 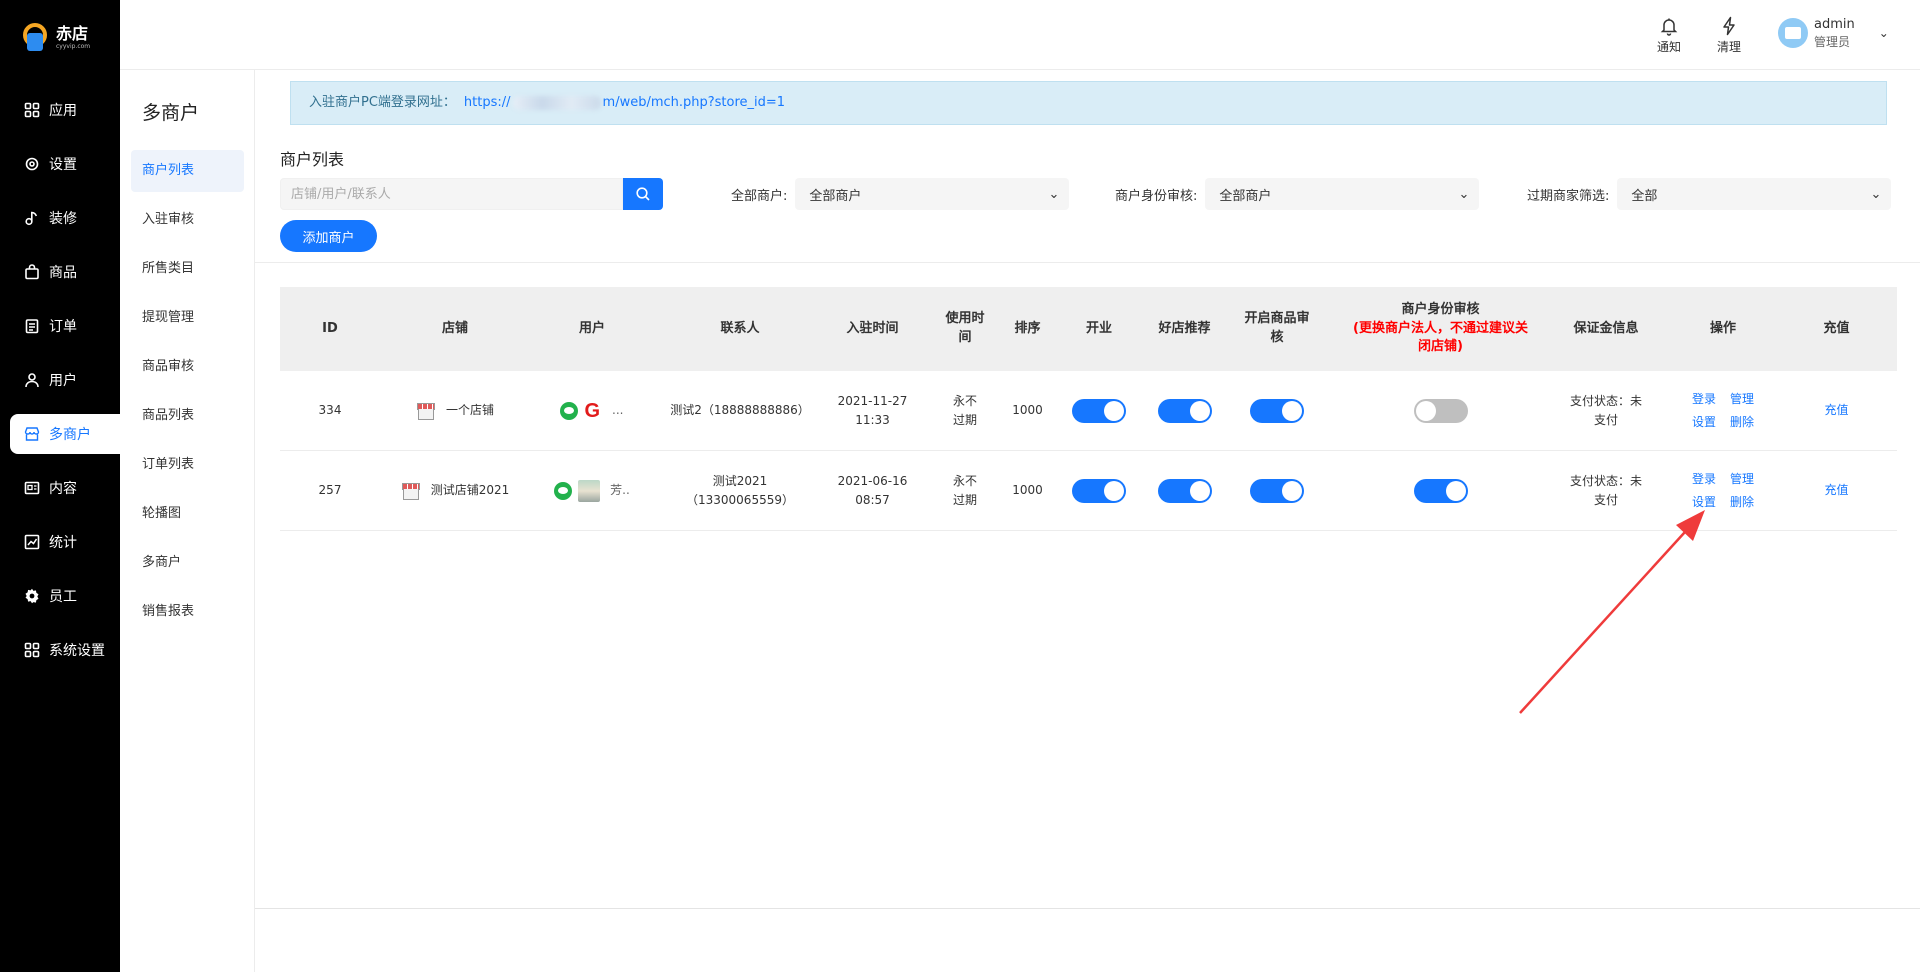 I want to click on clean-label: 清理, so click(x=1729, y=47).